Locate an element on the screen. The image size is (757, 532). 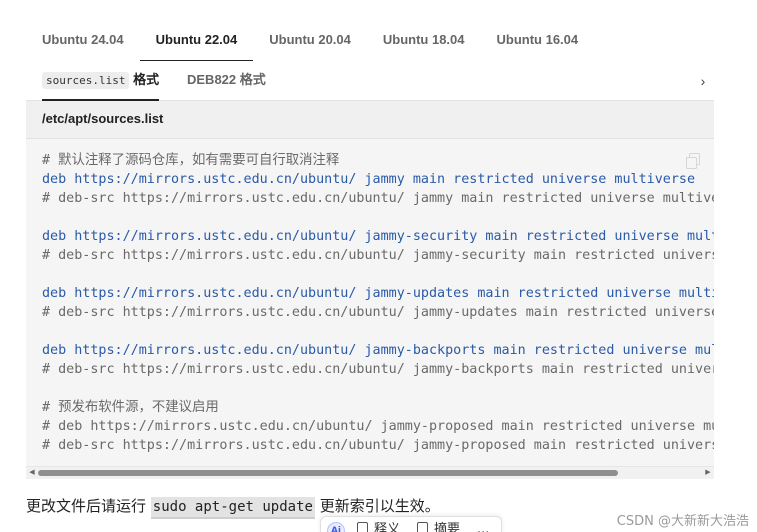
horizontal-scrollbar: ◀ ▶ is located at coordinates (370, 472).